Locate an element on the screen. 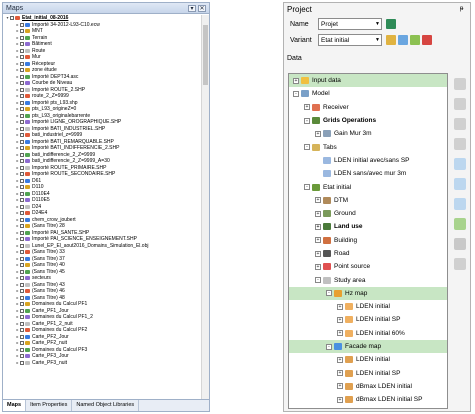 The height and width of the screenshot is (414, 475). settings-icon is located at coordinates (460, 144).